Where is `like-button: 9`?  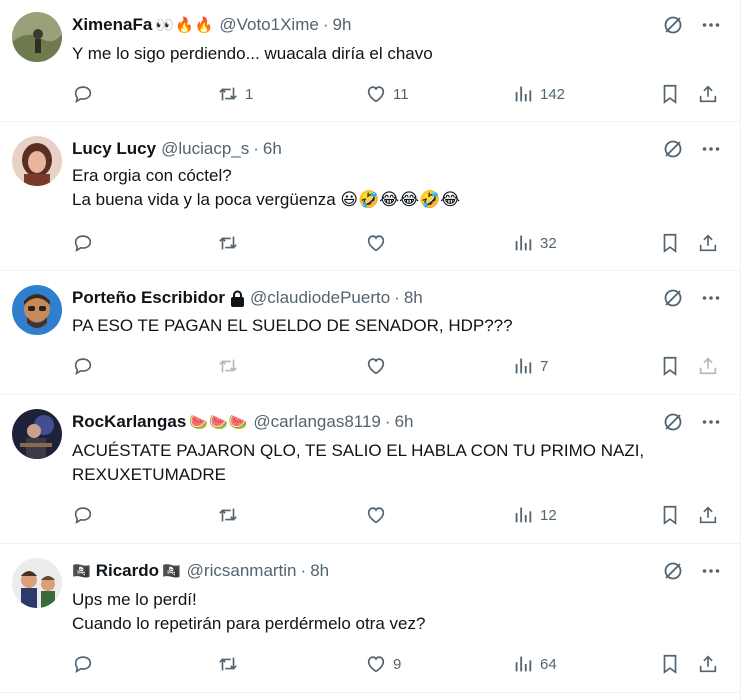
like-button: 9 is located at coordinates (383, 664).